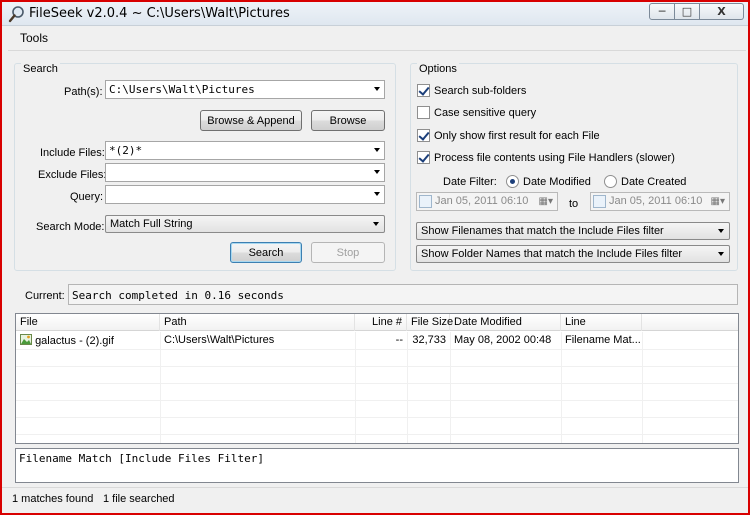 The width and height of the screenshot is (750, 515). What do you see at coordinates (429, 340) in the screenshot?
I see `cell-file-size: 32,733` at bounding box center [429, 340].